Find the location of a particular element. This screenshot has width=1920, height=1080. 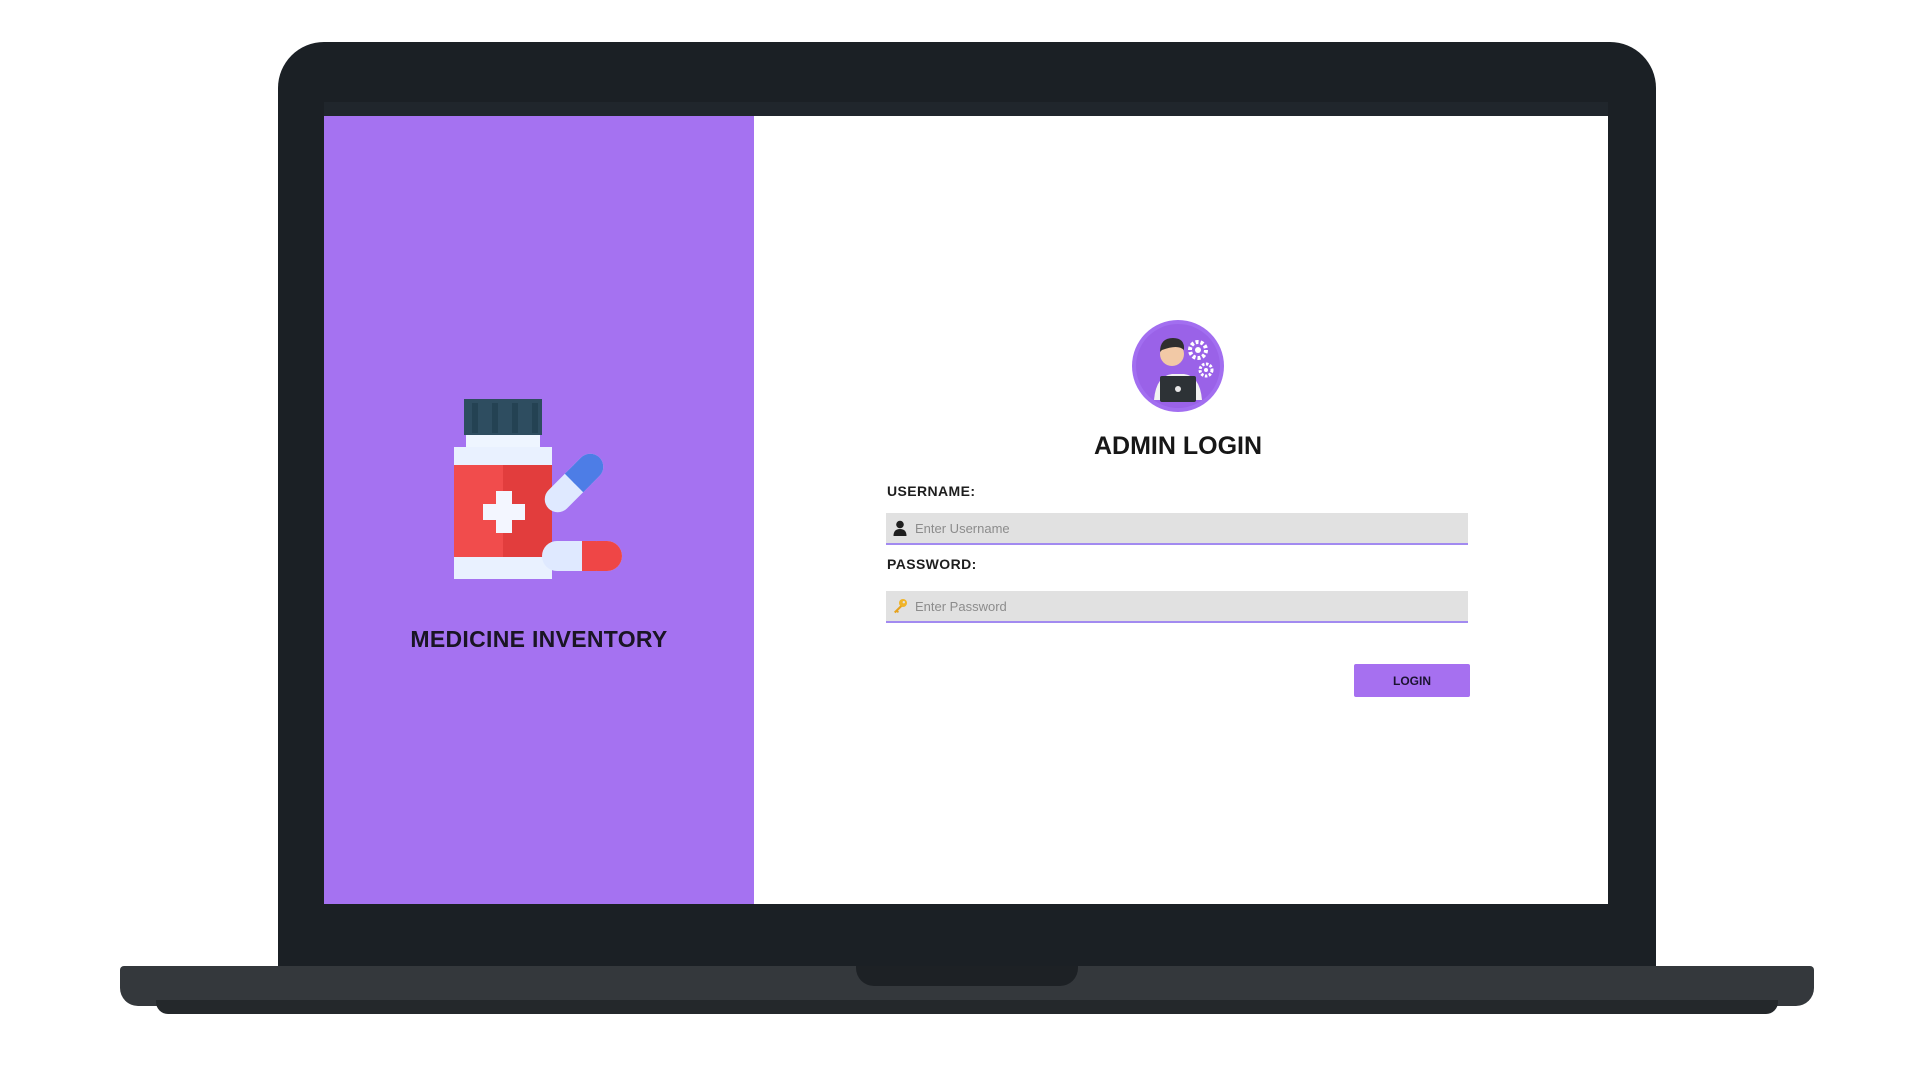

password-field is located at coordinates (1177, 606).